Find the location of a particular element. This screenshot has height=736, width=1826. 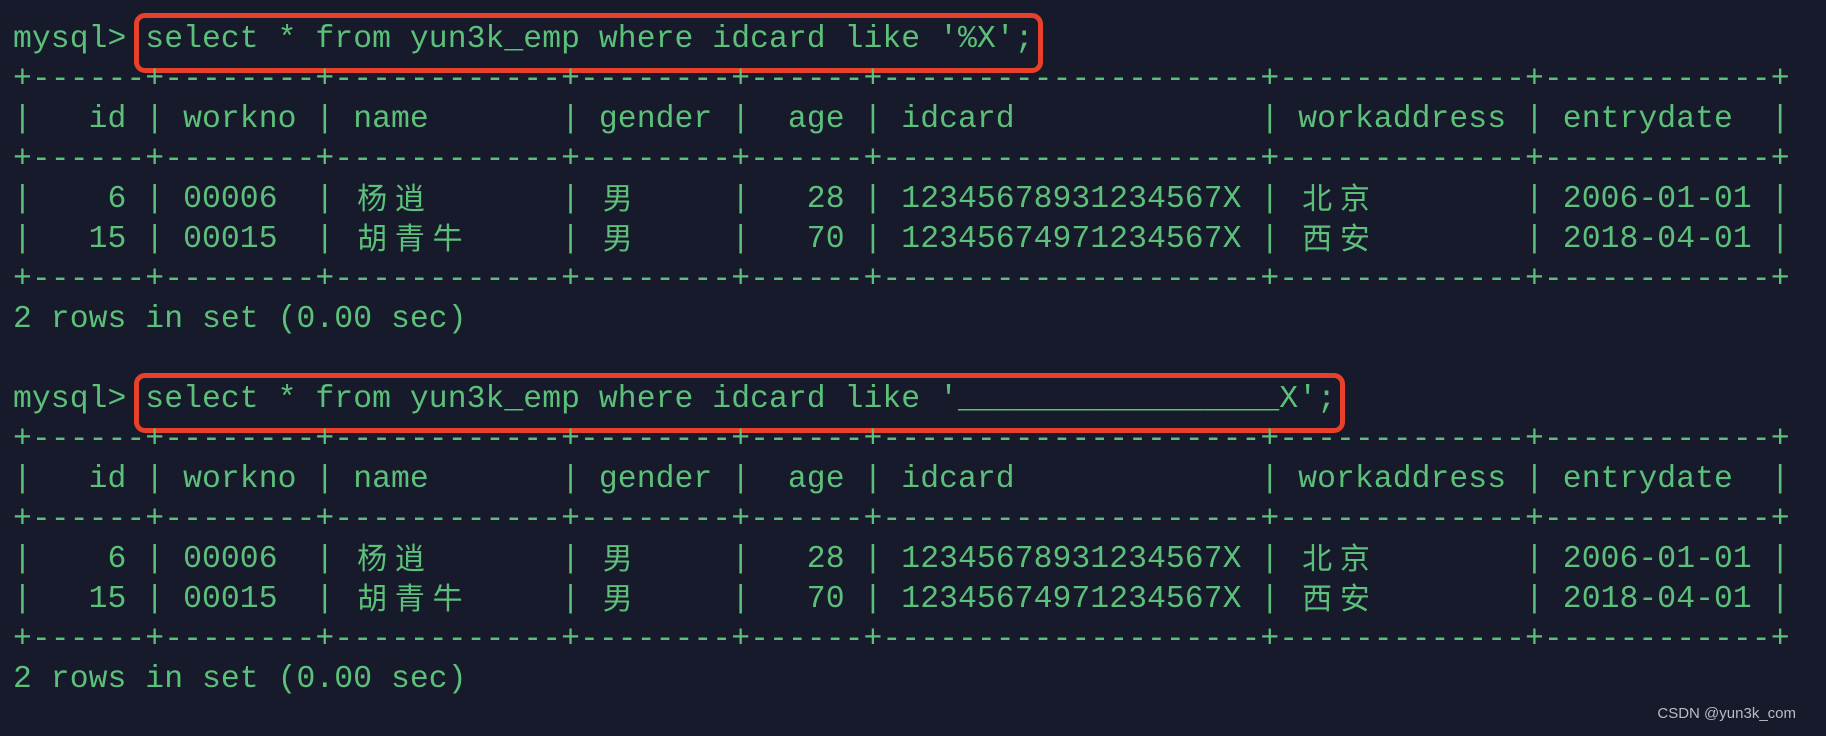

watermark: CSDN @yun3k_com is located at coordinates (1726, 713).